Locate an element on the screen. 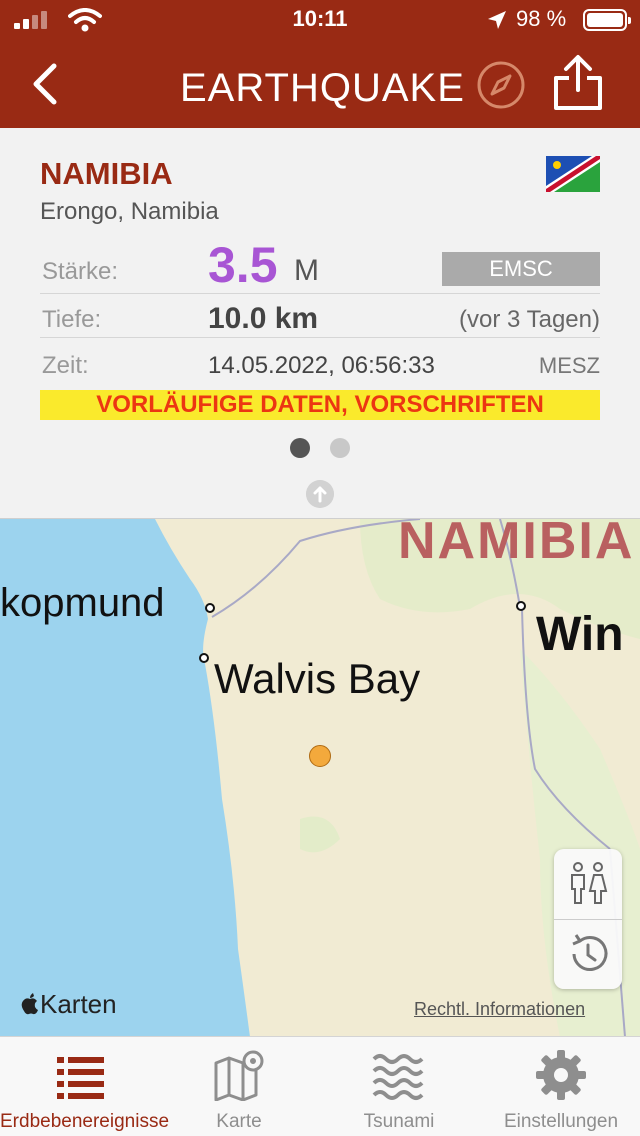  magnitude-unit: M is located at coordinates (306, 270).